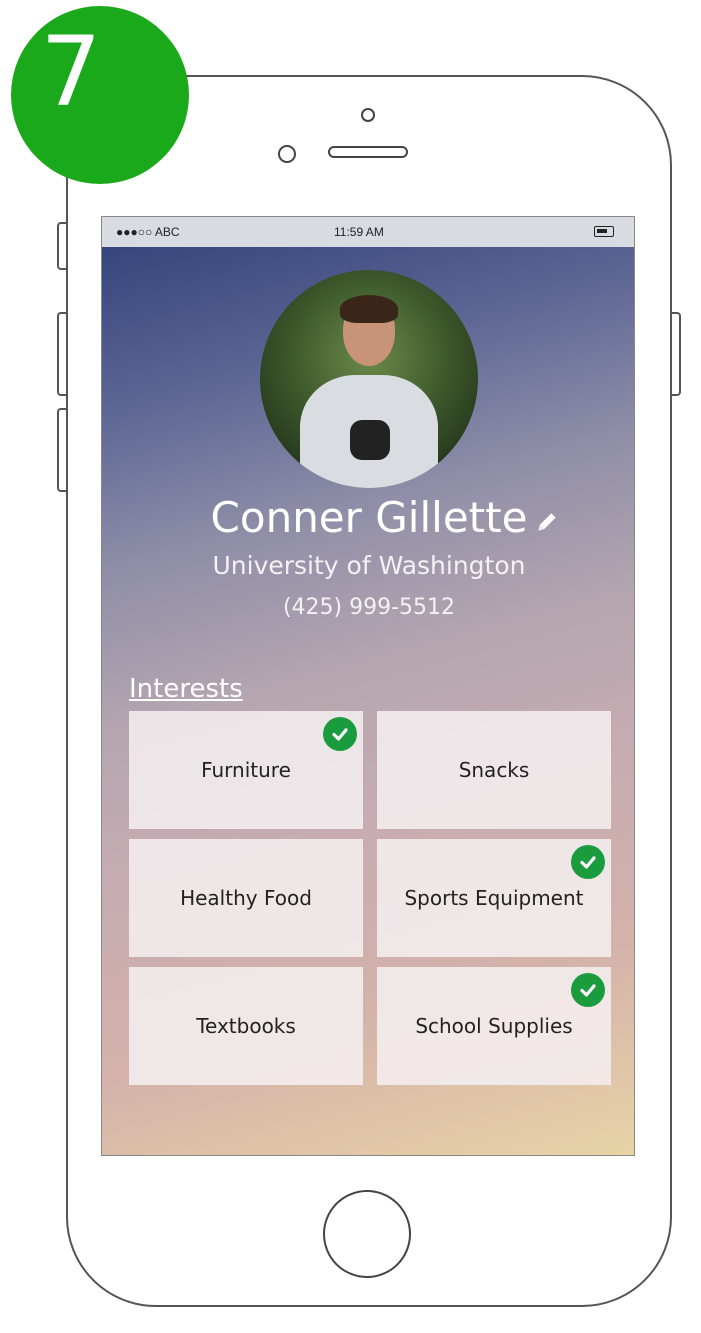 This screenshot has width=701, height=1333. What do you see at coordinates (71, 72) in the screenshot?
I see `step-number: 7` at bounding box center [71, 72].